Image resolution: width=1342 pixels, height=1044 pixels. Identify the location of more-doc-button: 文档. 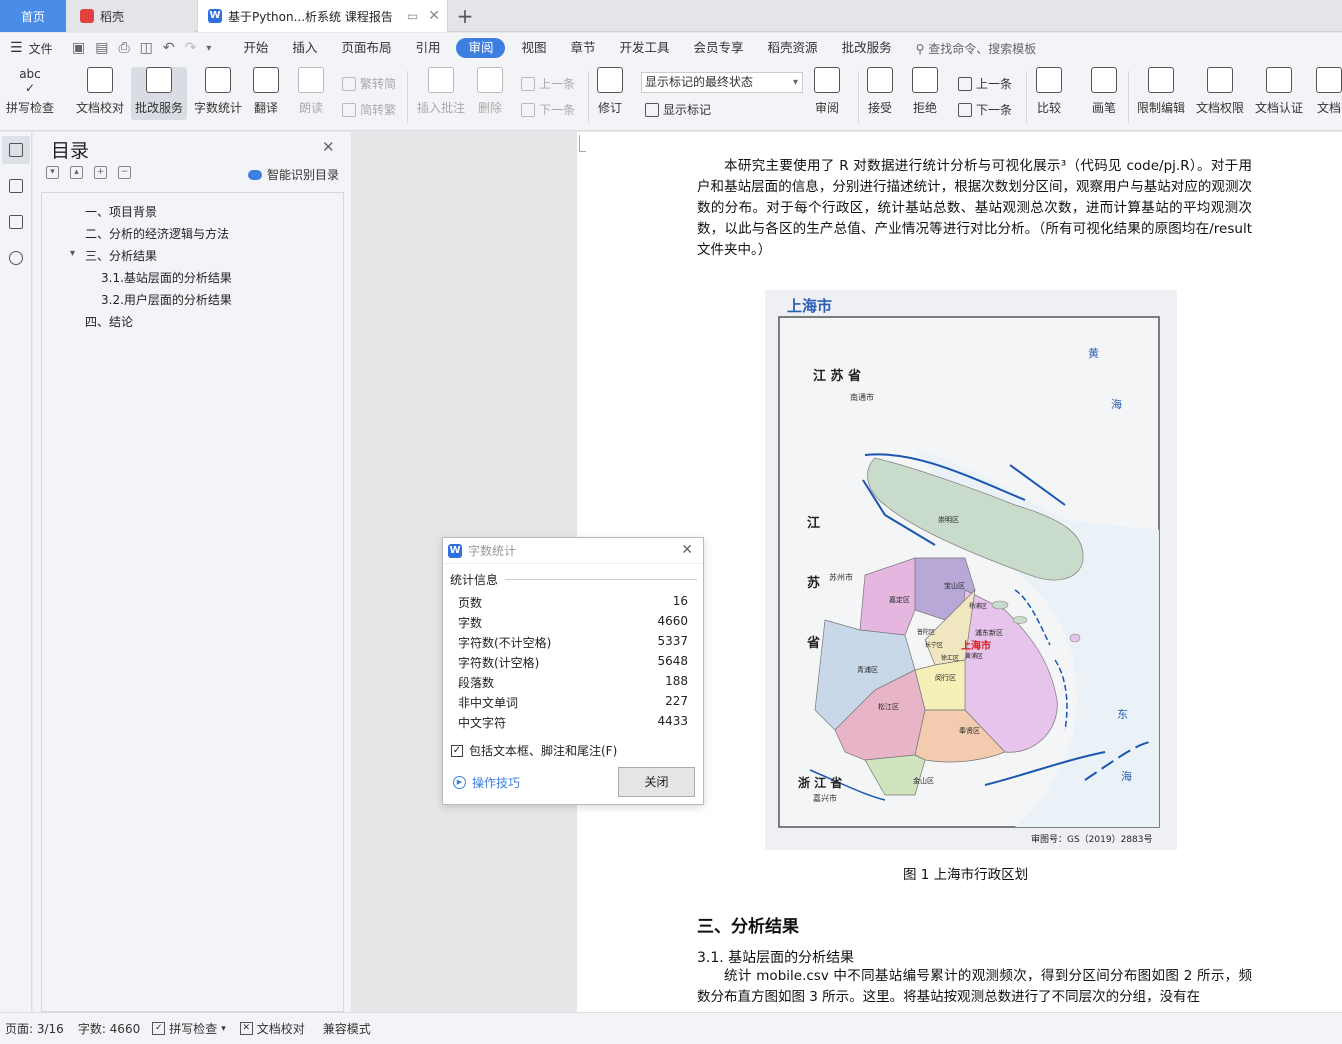
(1329, 91).